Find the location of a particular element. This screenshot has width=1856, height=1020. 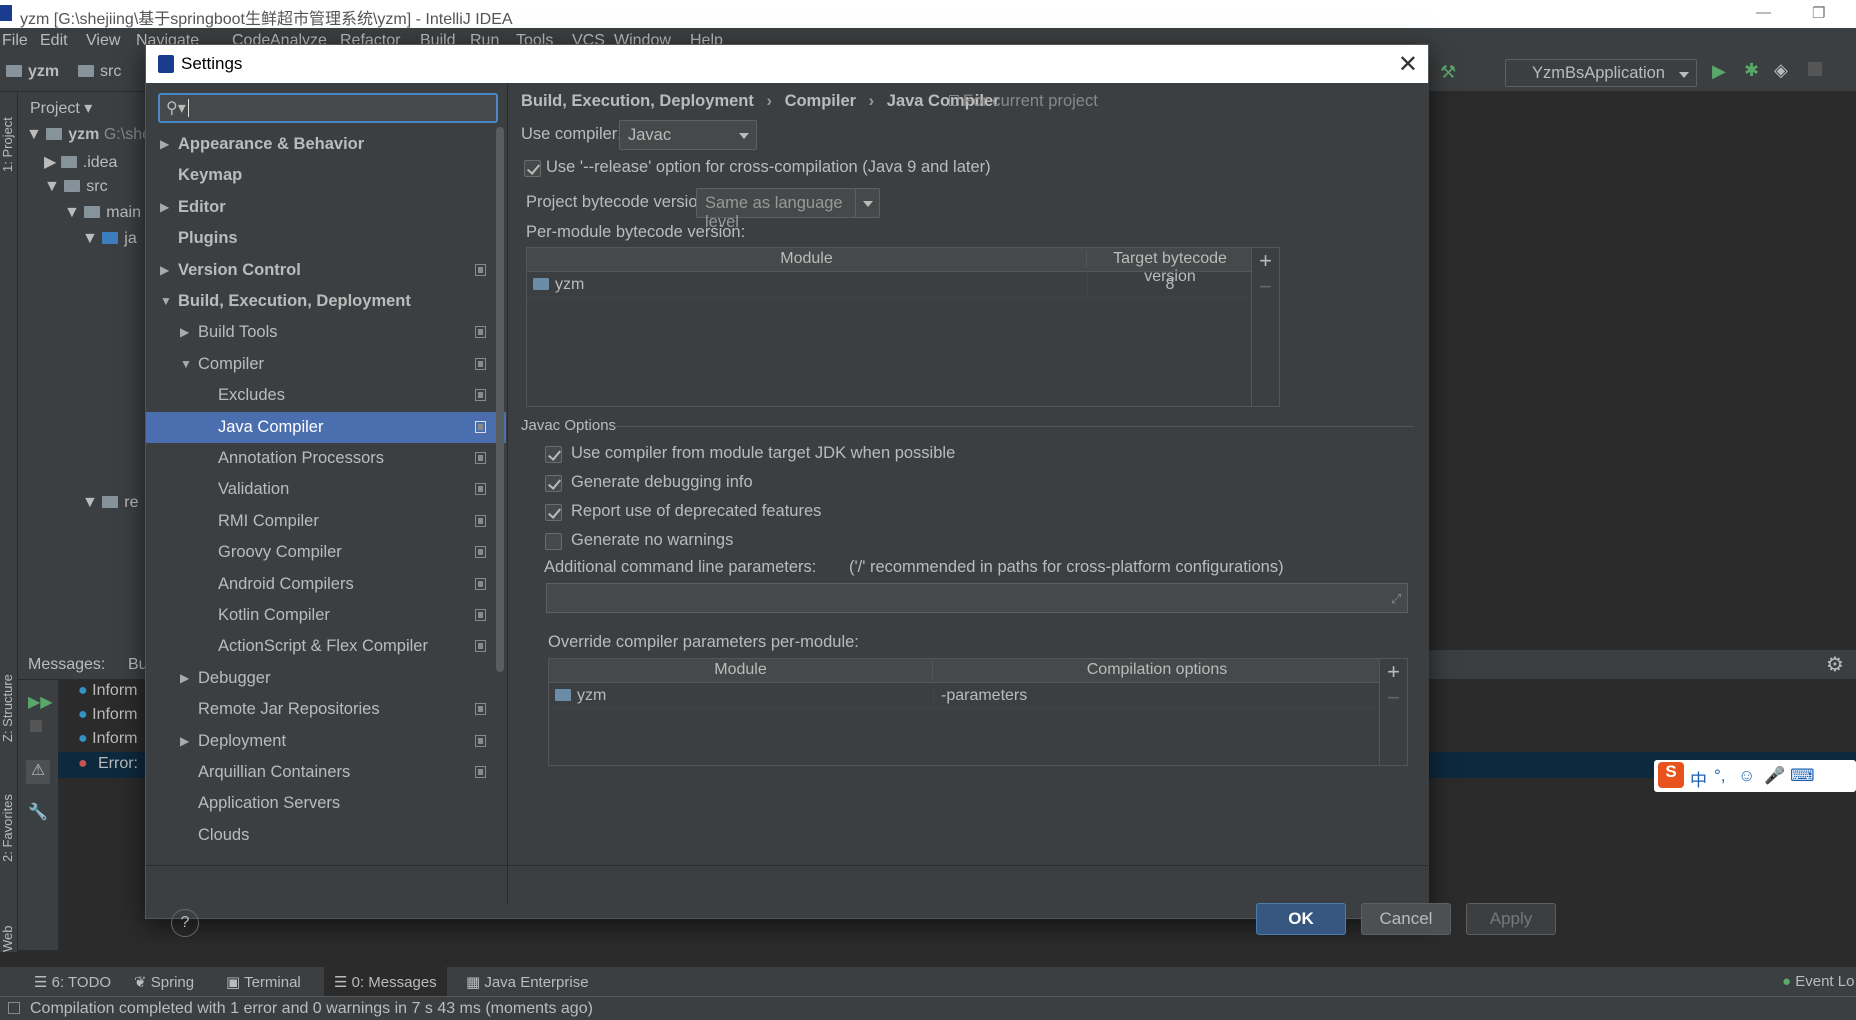

option-checkbox-target-jdk is located at coordinates (553, 454).